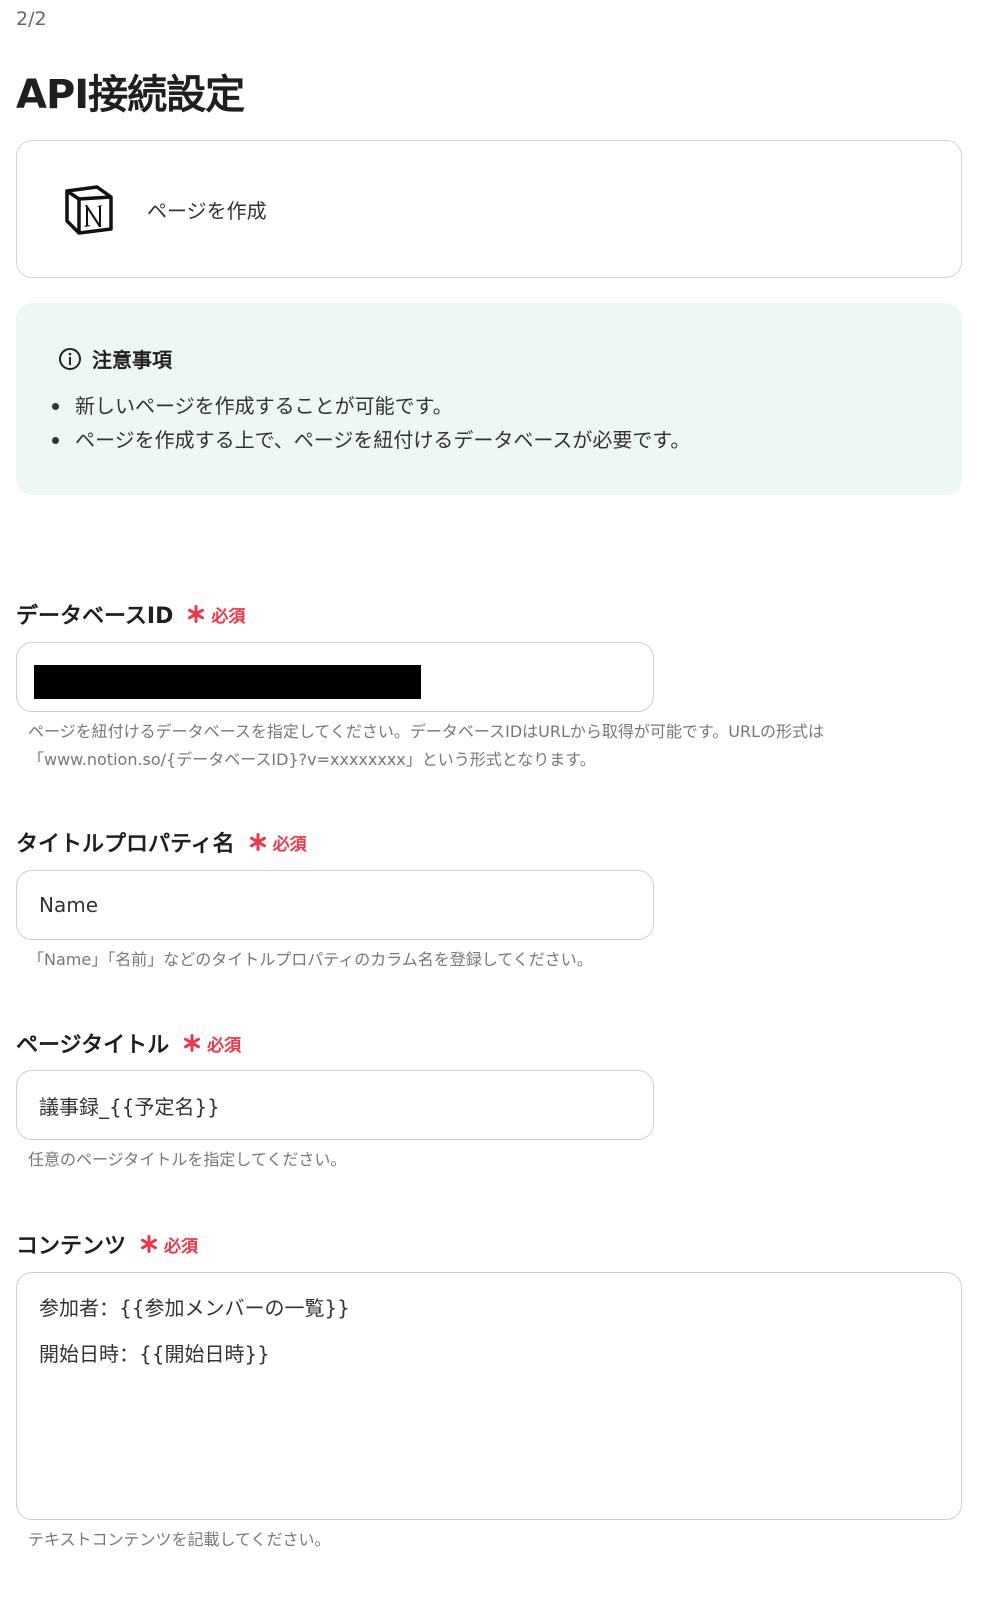  I want to click on step-indicator: 2/2, so click(31, 19).